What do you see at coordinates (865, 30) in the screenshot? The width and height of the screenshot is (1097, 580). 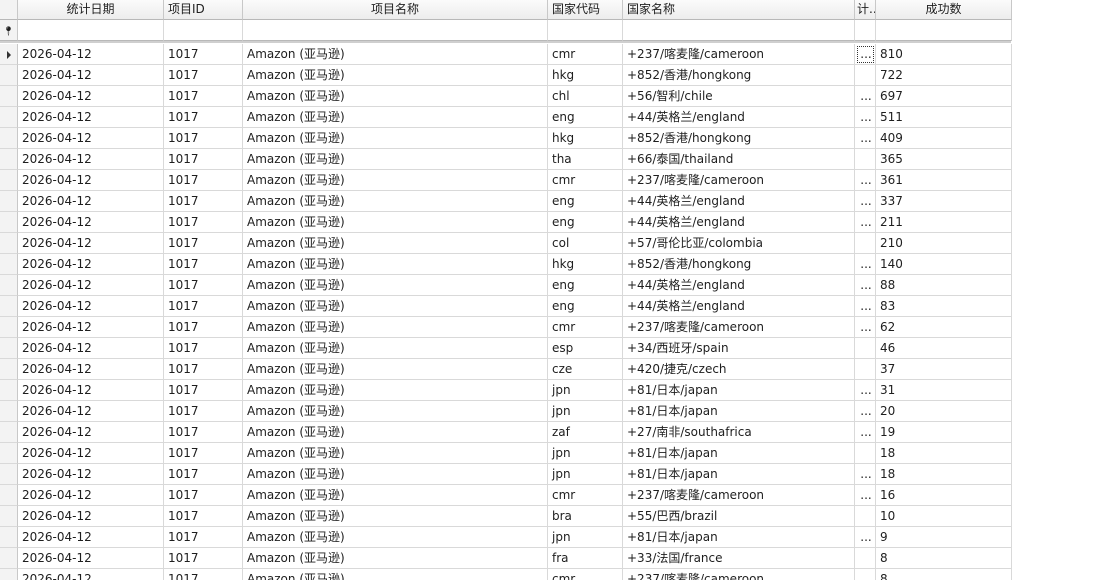 I see `filter-cell-collapsed` at bounding box center [865, 30].